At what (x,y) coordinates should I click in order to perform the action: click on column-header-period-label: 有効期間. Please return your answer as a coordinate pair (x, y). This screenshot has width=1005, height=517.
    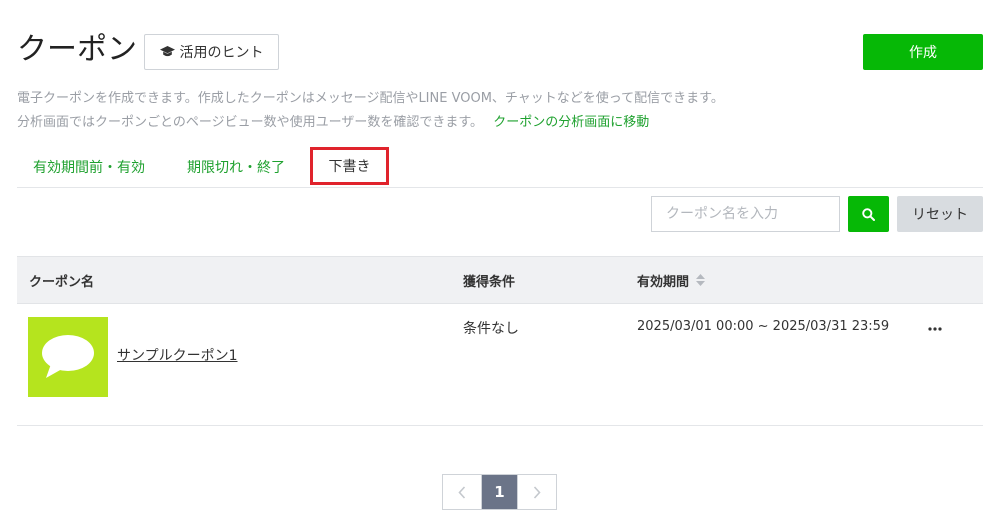
    Looking at the image, I should click on (663, 282).